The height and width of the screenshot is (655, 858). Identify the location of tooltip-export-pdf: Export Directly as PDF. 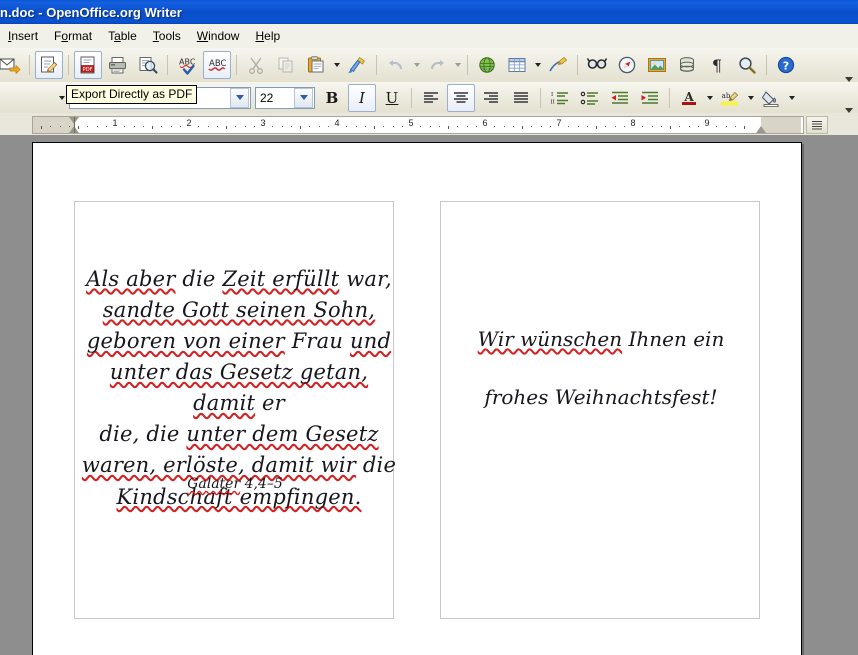
(132, 94).